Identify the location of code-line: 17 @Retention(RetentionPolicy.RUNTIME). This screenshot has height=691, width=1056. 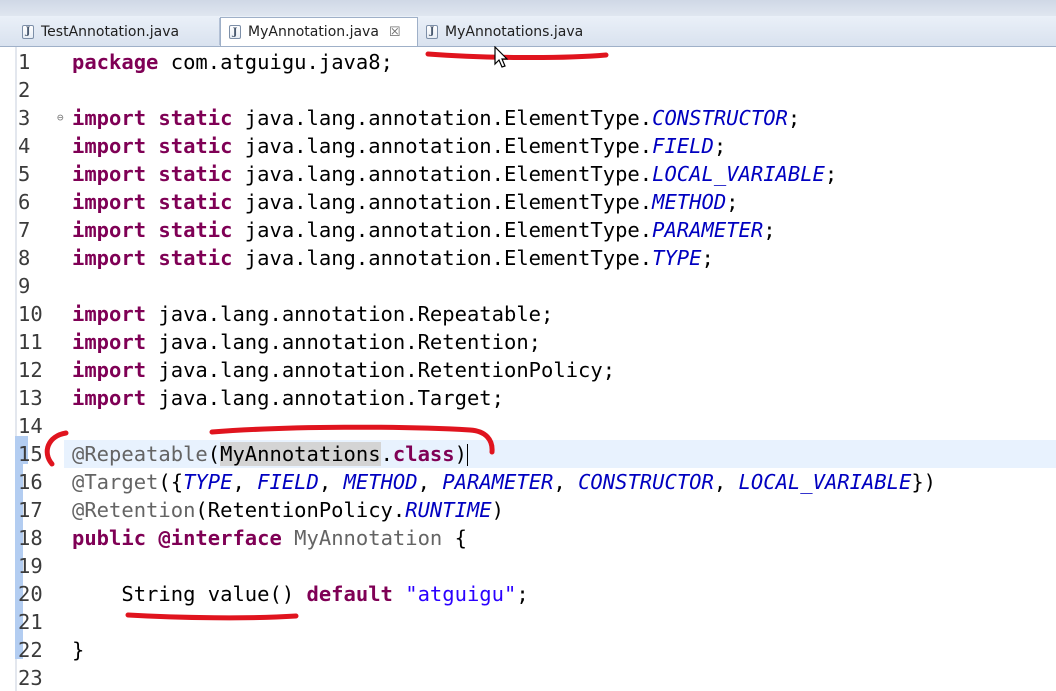
(528, 510).